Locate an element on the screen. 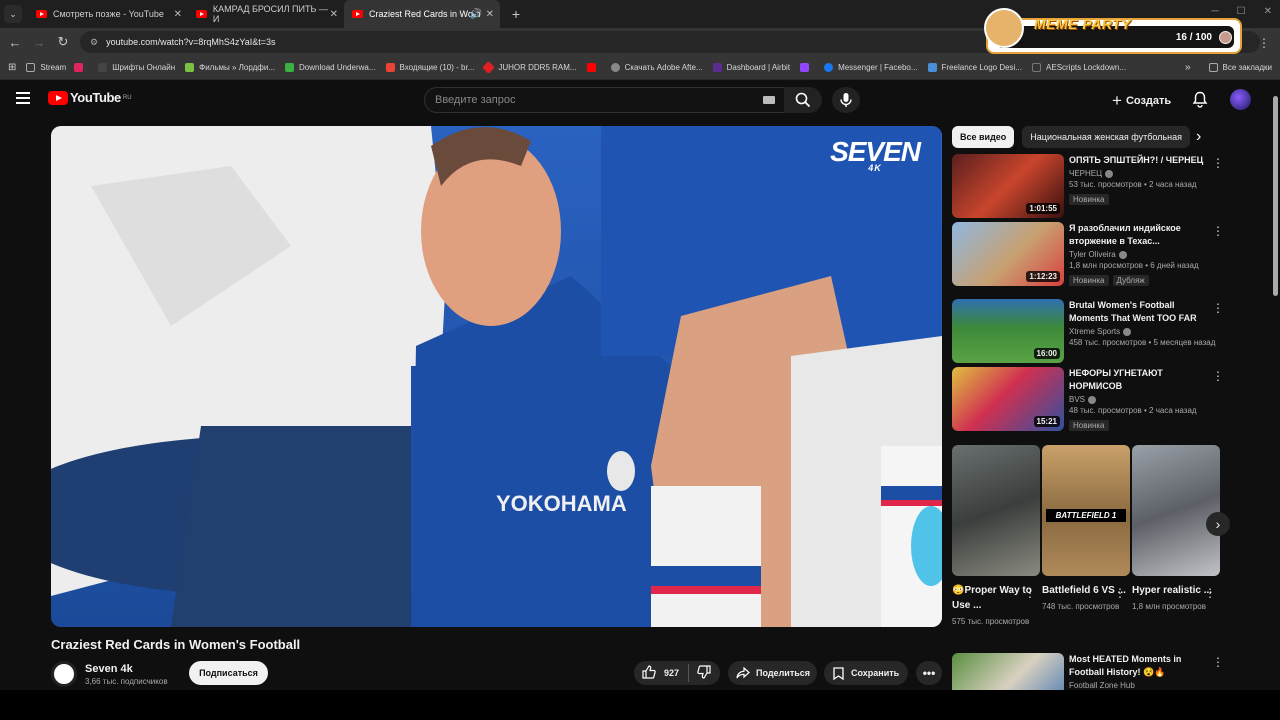  bookmark-item: Шрифты Онлайн is located at coordinates (136, 67).